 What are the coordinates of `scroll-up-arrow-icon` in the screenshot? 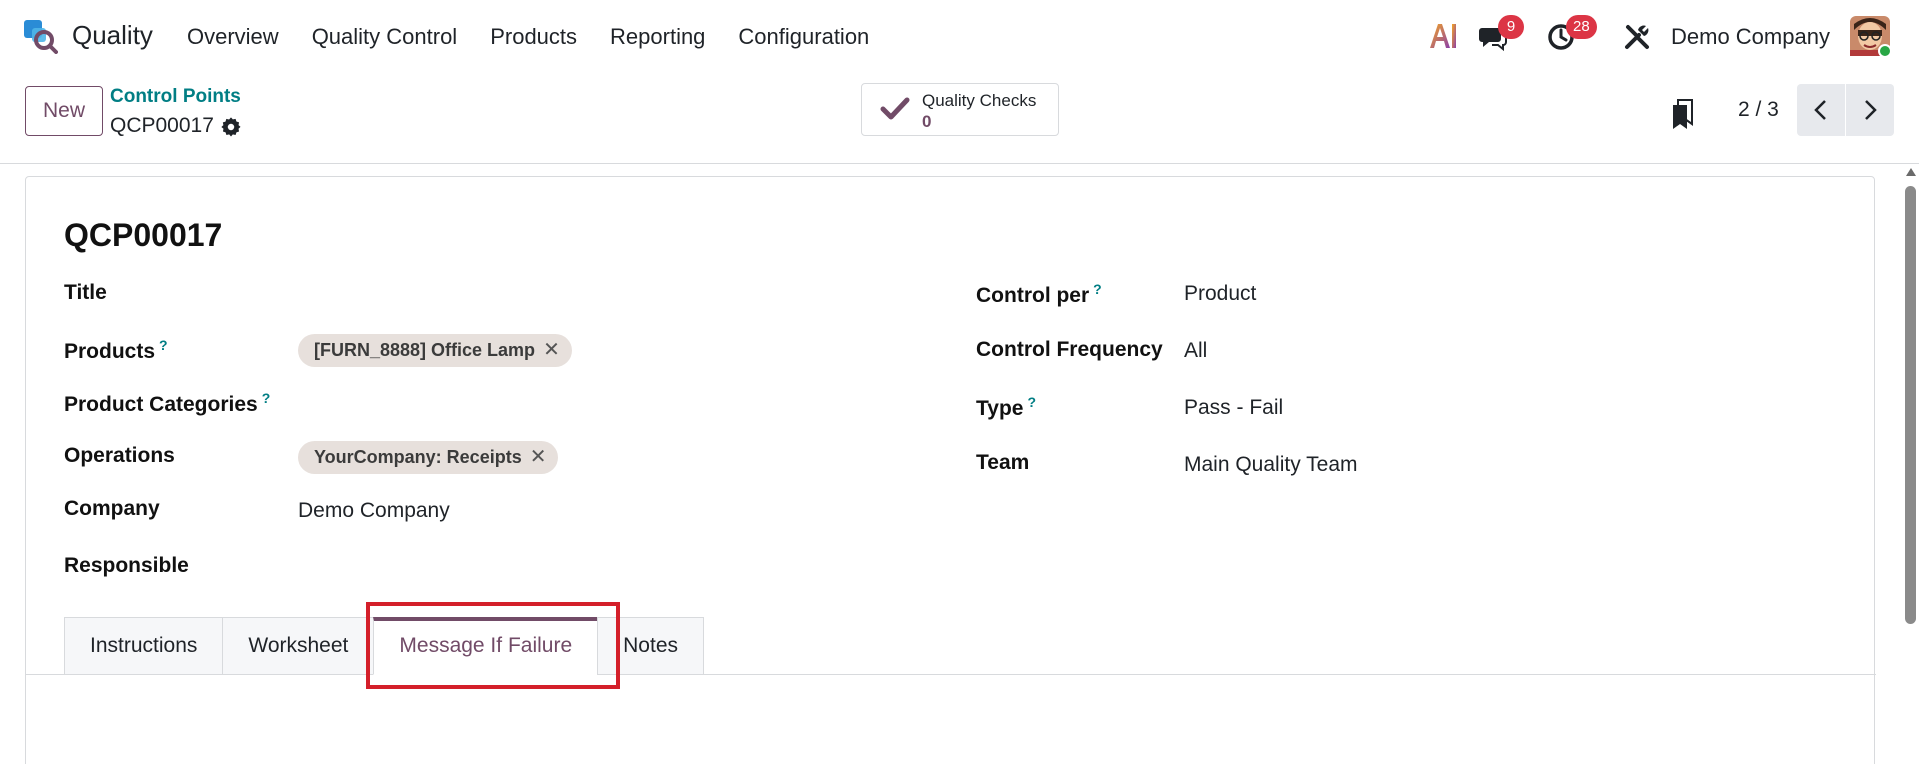 It's located at (1911, 172).